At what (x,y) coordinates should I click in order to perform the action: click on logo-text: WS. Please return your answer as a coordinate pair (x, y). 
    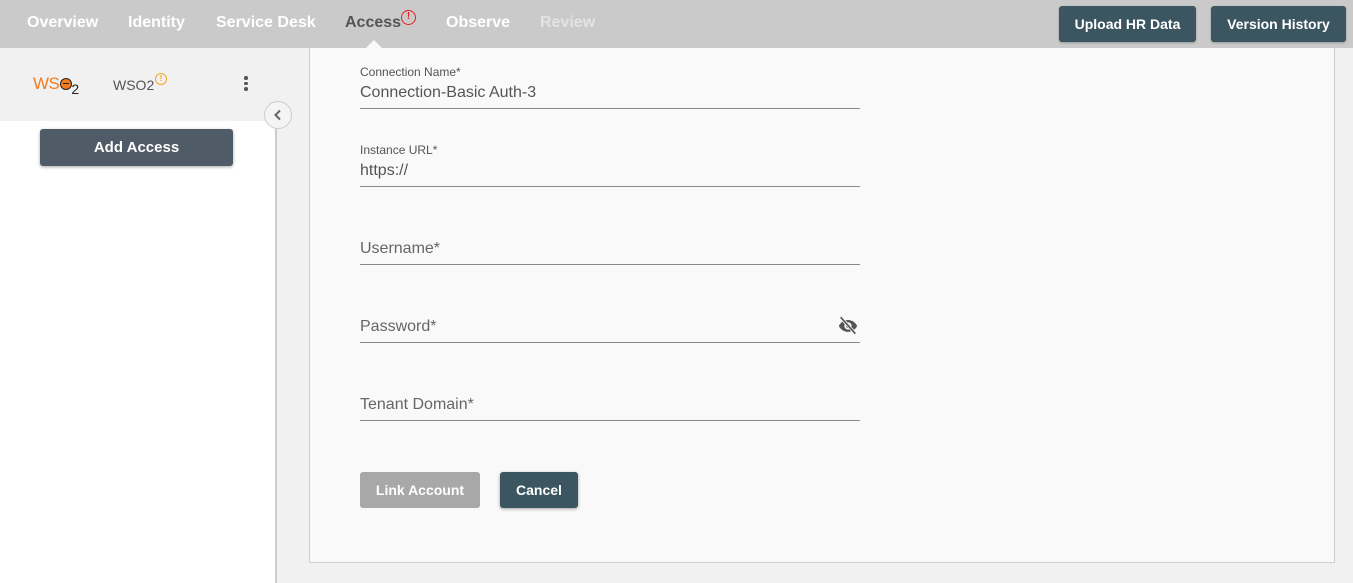
    Looking at the image, I should click on (46, 83).